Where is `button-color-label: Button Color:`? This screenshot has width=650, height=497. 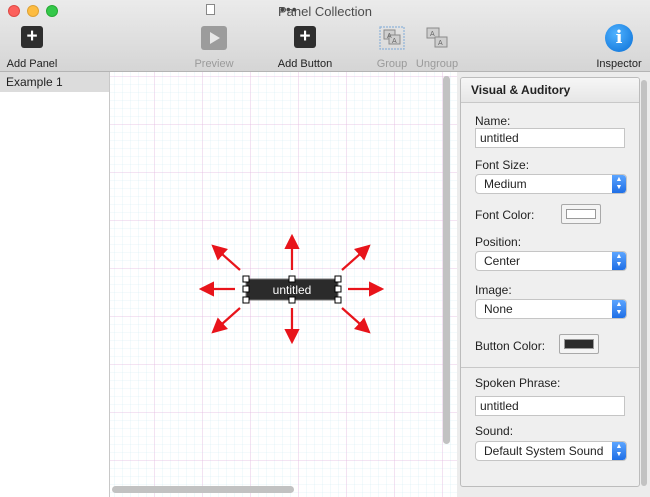 button-color-label: Button Color: is located at coordinates (510, 346).